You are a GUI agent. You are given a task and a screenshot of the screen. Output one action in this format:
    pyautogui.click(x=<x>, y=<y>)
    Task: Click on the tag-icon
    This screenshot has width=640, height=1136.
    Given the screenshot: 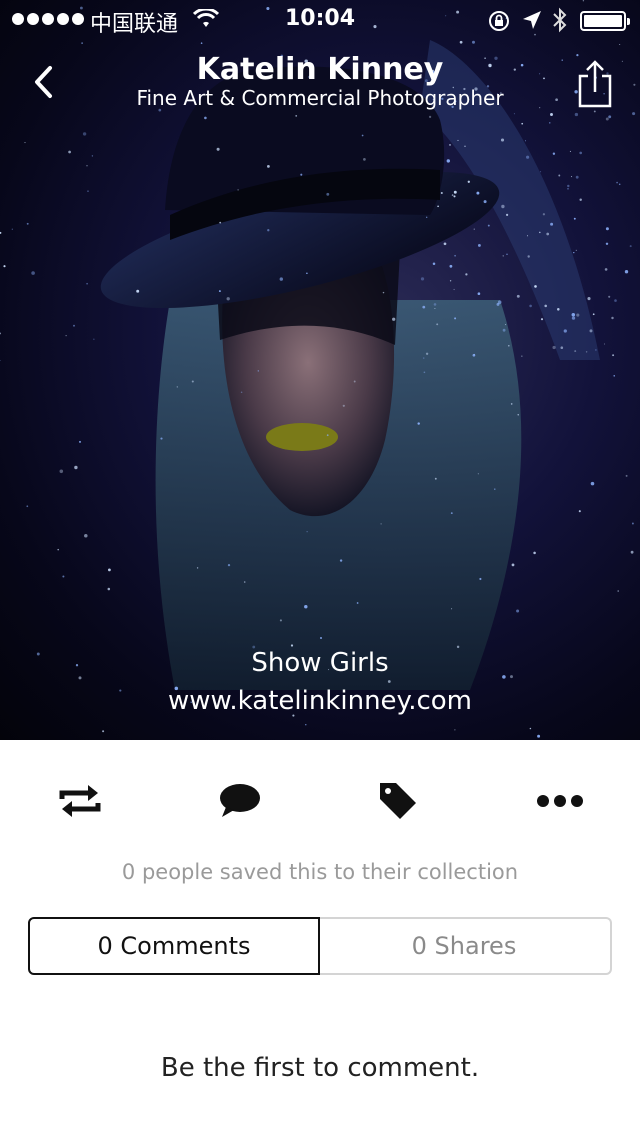 What is the action you would take?
    pyautogui.click(x=398, y=801)
    